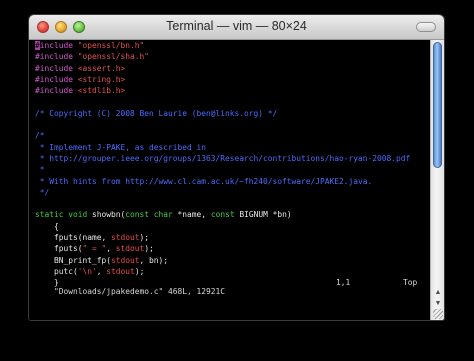 The height and width of the screenshot is (361, 474). What do you see at coordinates (42, 192) in the screenshot?
I see `code-token: */` at bounding box center [42, 192].